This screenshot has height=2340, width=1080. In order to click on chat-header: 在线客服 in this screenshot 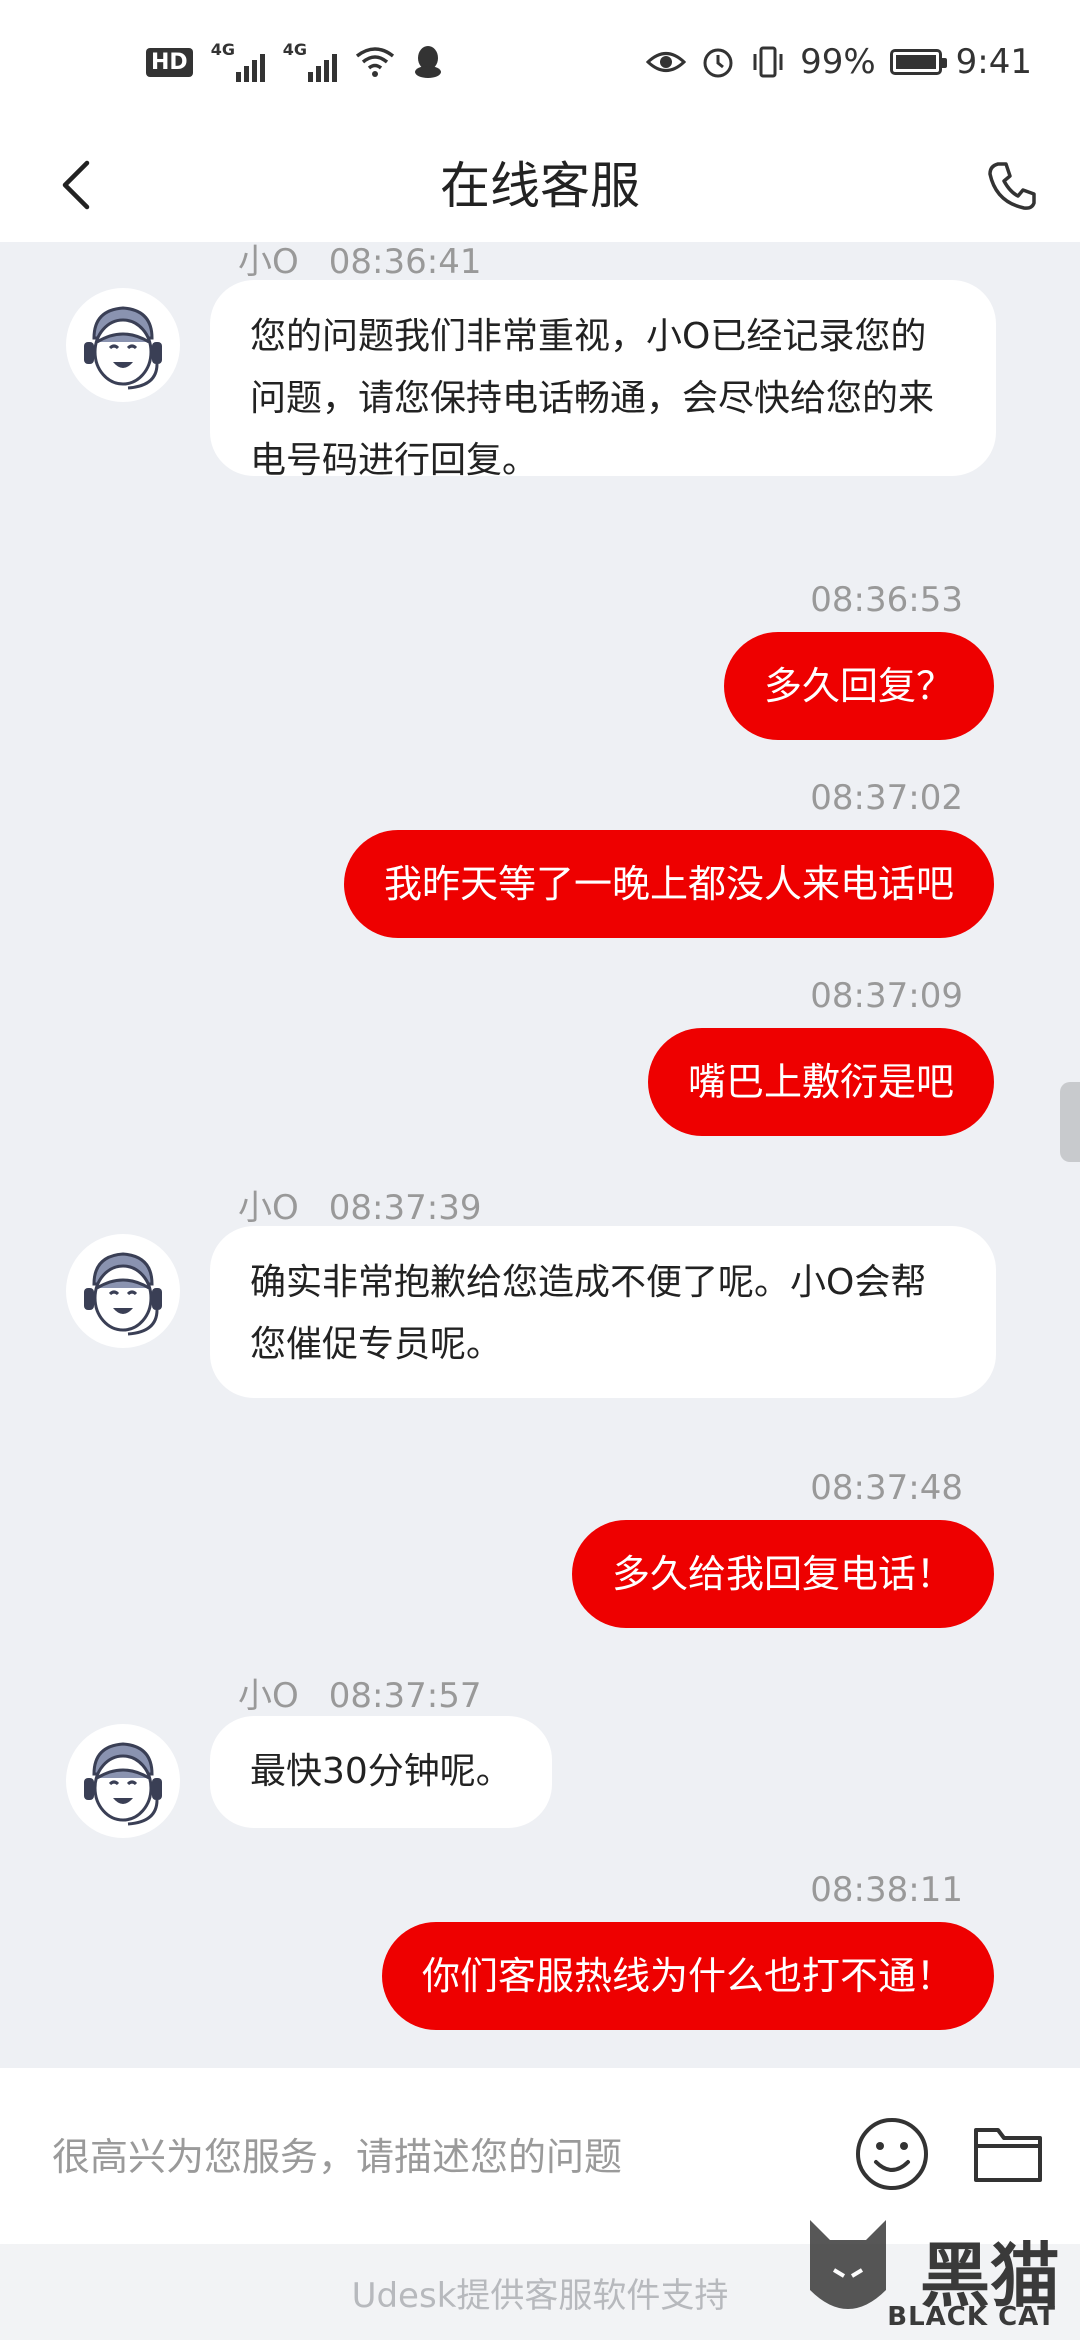, I will do `click(540, 186)`.